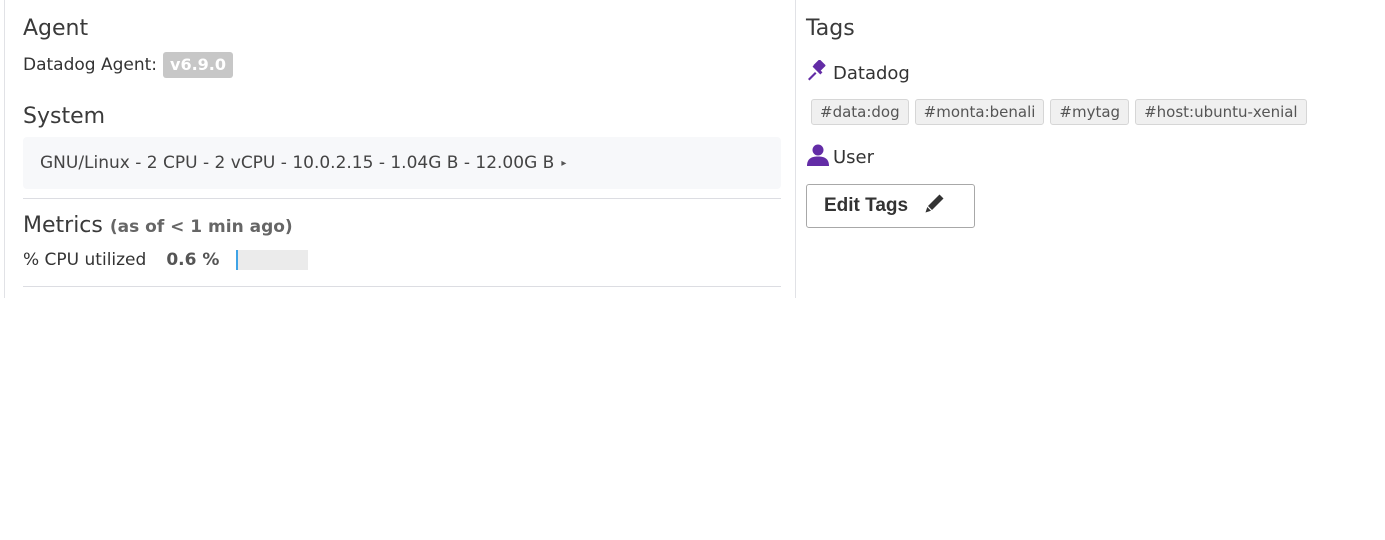 Image resolution: width=1385 pixels, height=540 pixels. Describe the element at coordinates (927, 206) in the screenshot. I see `pencil-icon` at that location.